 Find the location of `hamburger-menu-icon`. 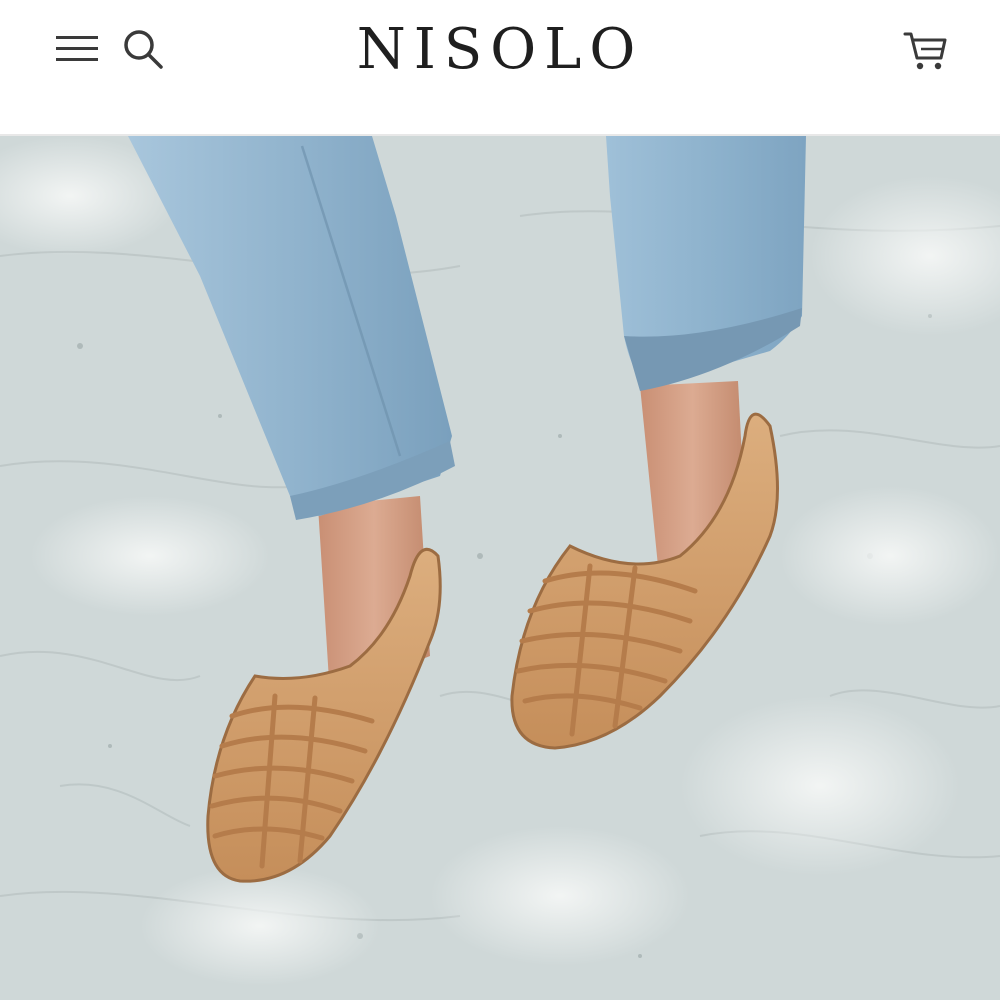

hamburger-menu-icon is located at coordinates (77, 48).